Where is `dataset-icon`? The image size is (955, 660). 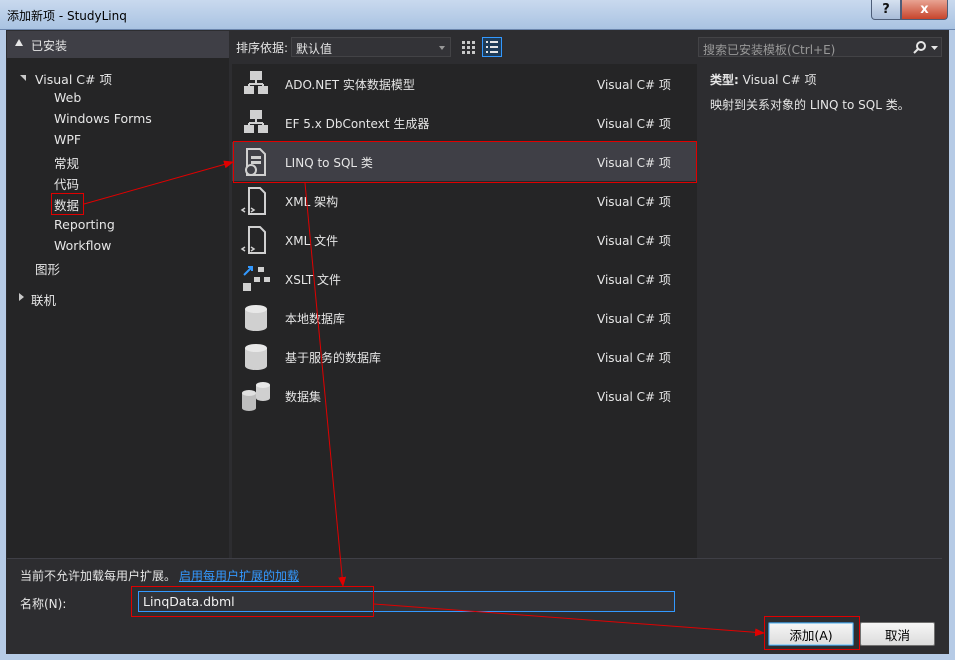 dataset-icon is located at coordinates (256, 396).